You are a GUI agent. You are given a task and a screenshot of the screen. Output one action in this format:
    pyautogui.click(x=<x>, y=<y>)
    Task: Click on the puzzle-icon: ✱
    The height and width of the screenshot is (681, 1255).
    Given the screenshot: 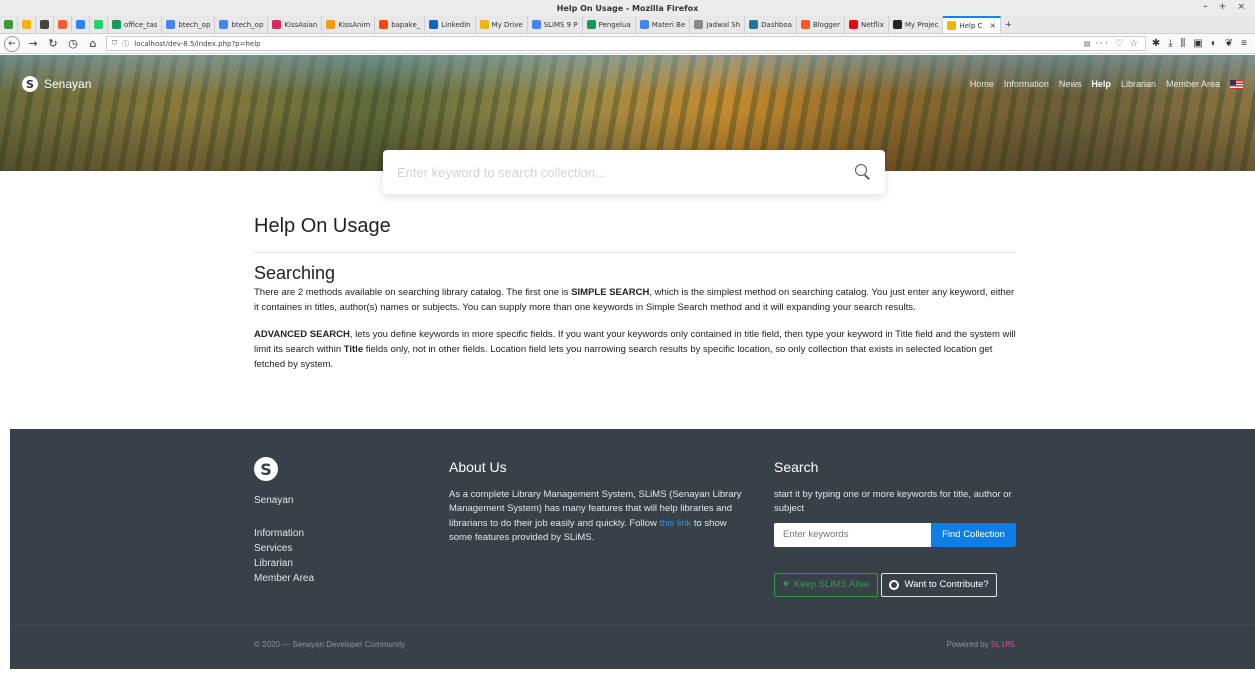 What is the action you would take?
    pyautogui.click(x=1156, y=43)
    